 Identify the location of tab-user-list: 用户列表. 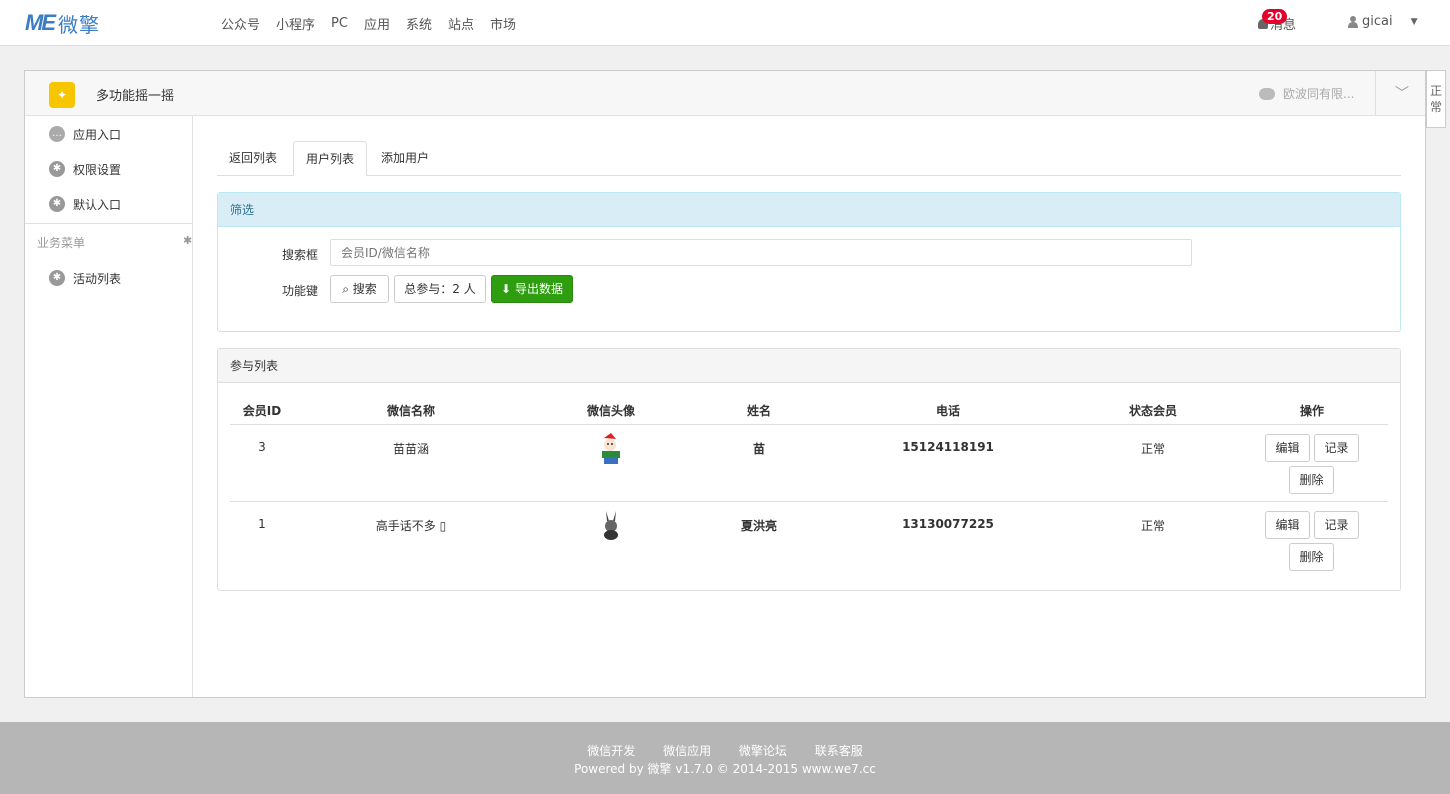
(330, 158).